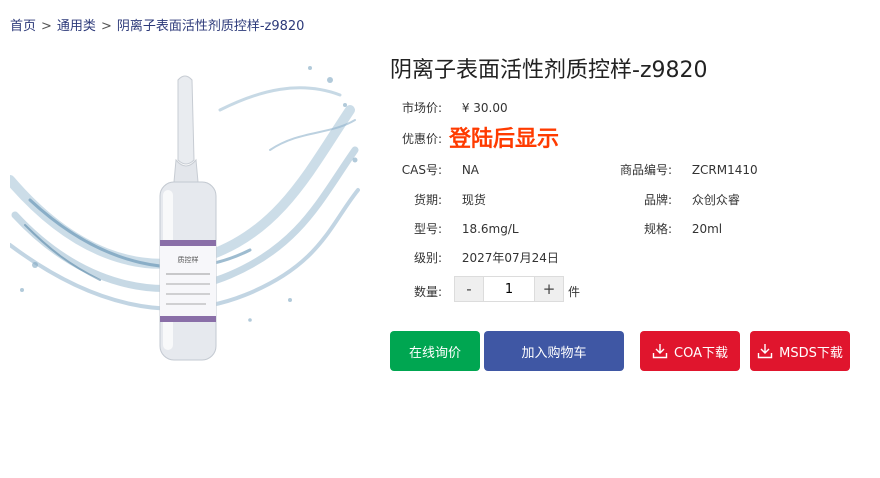 The height and width of the screenshot is (478, 880). Describe the element at coordinates (657, 200) in the screenshot. I see `brand-label: 品牌:` at that location.